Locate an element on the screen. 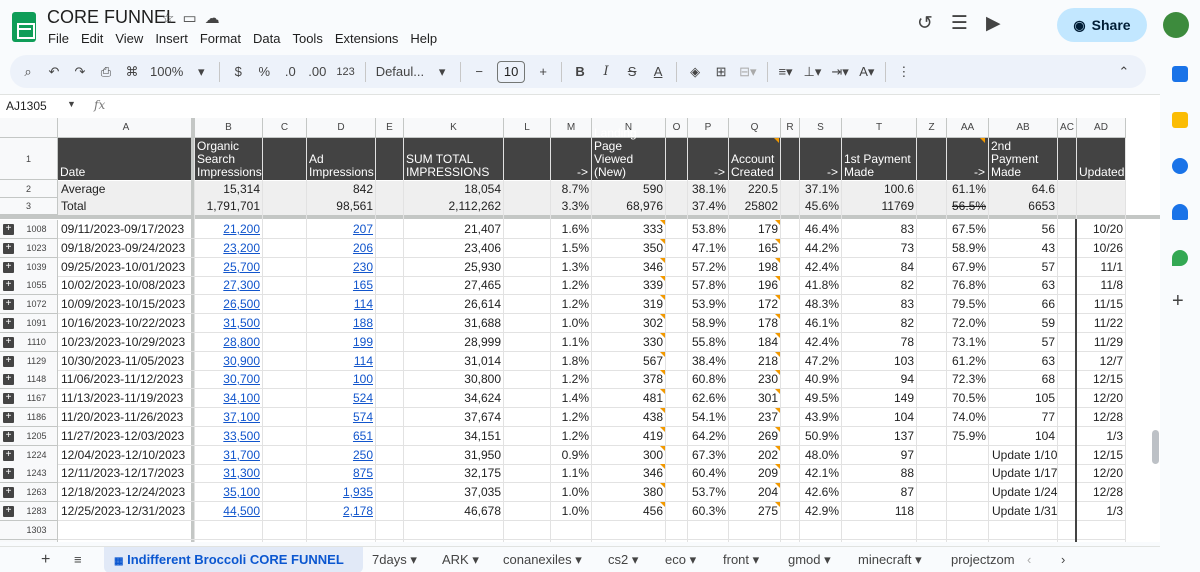  cell-k: 32,175 is located at coordinates (454, 473).